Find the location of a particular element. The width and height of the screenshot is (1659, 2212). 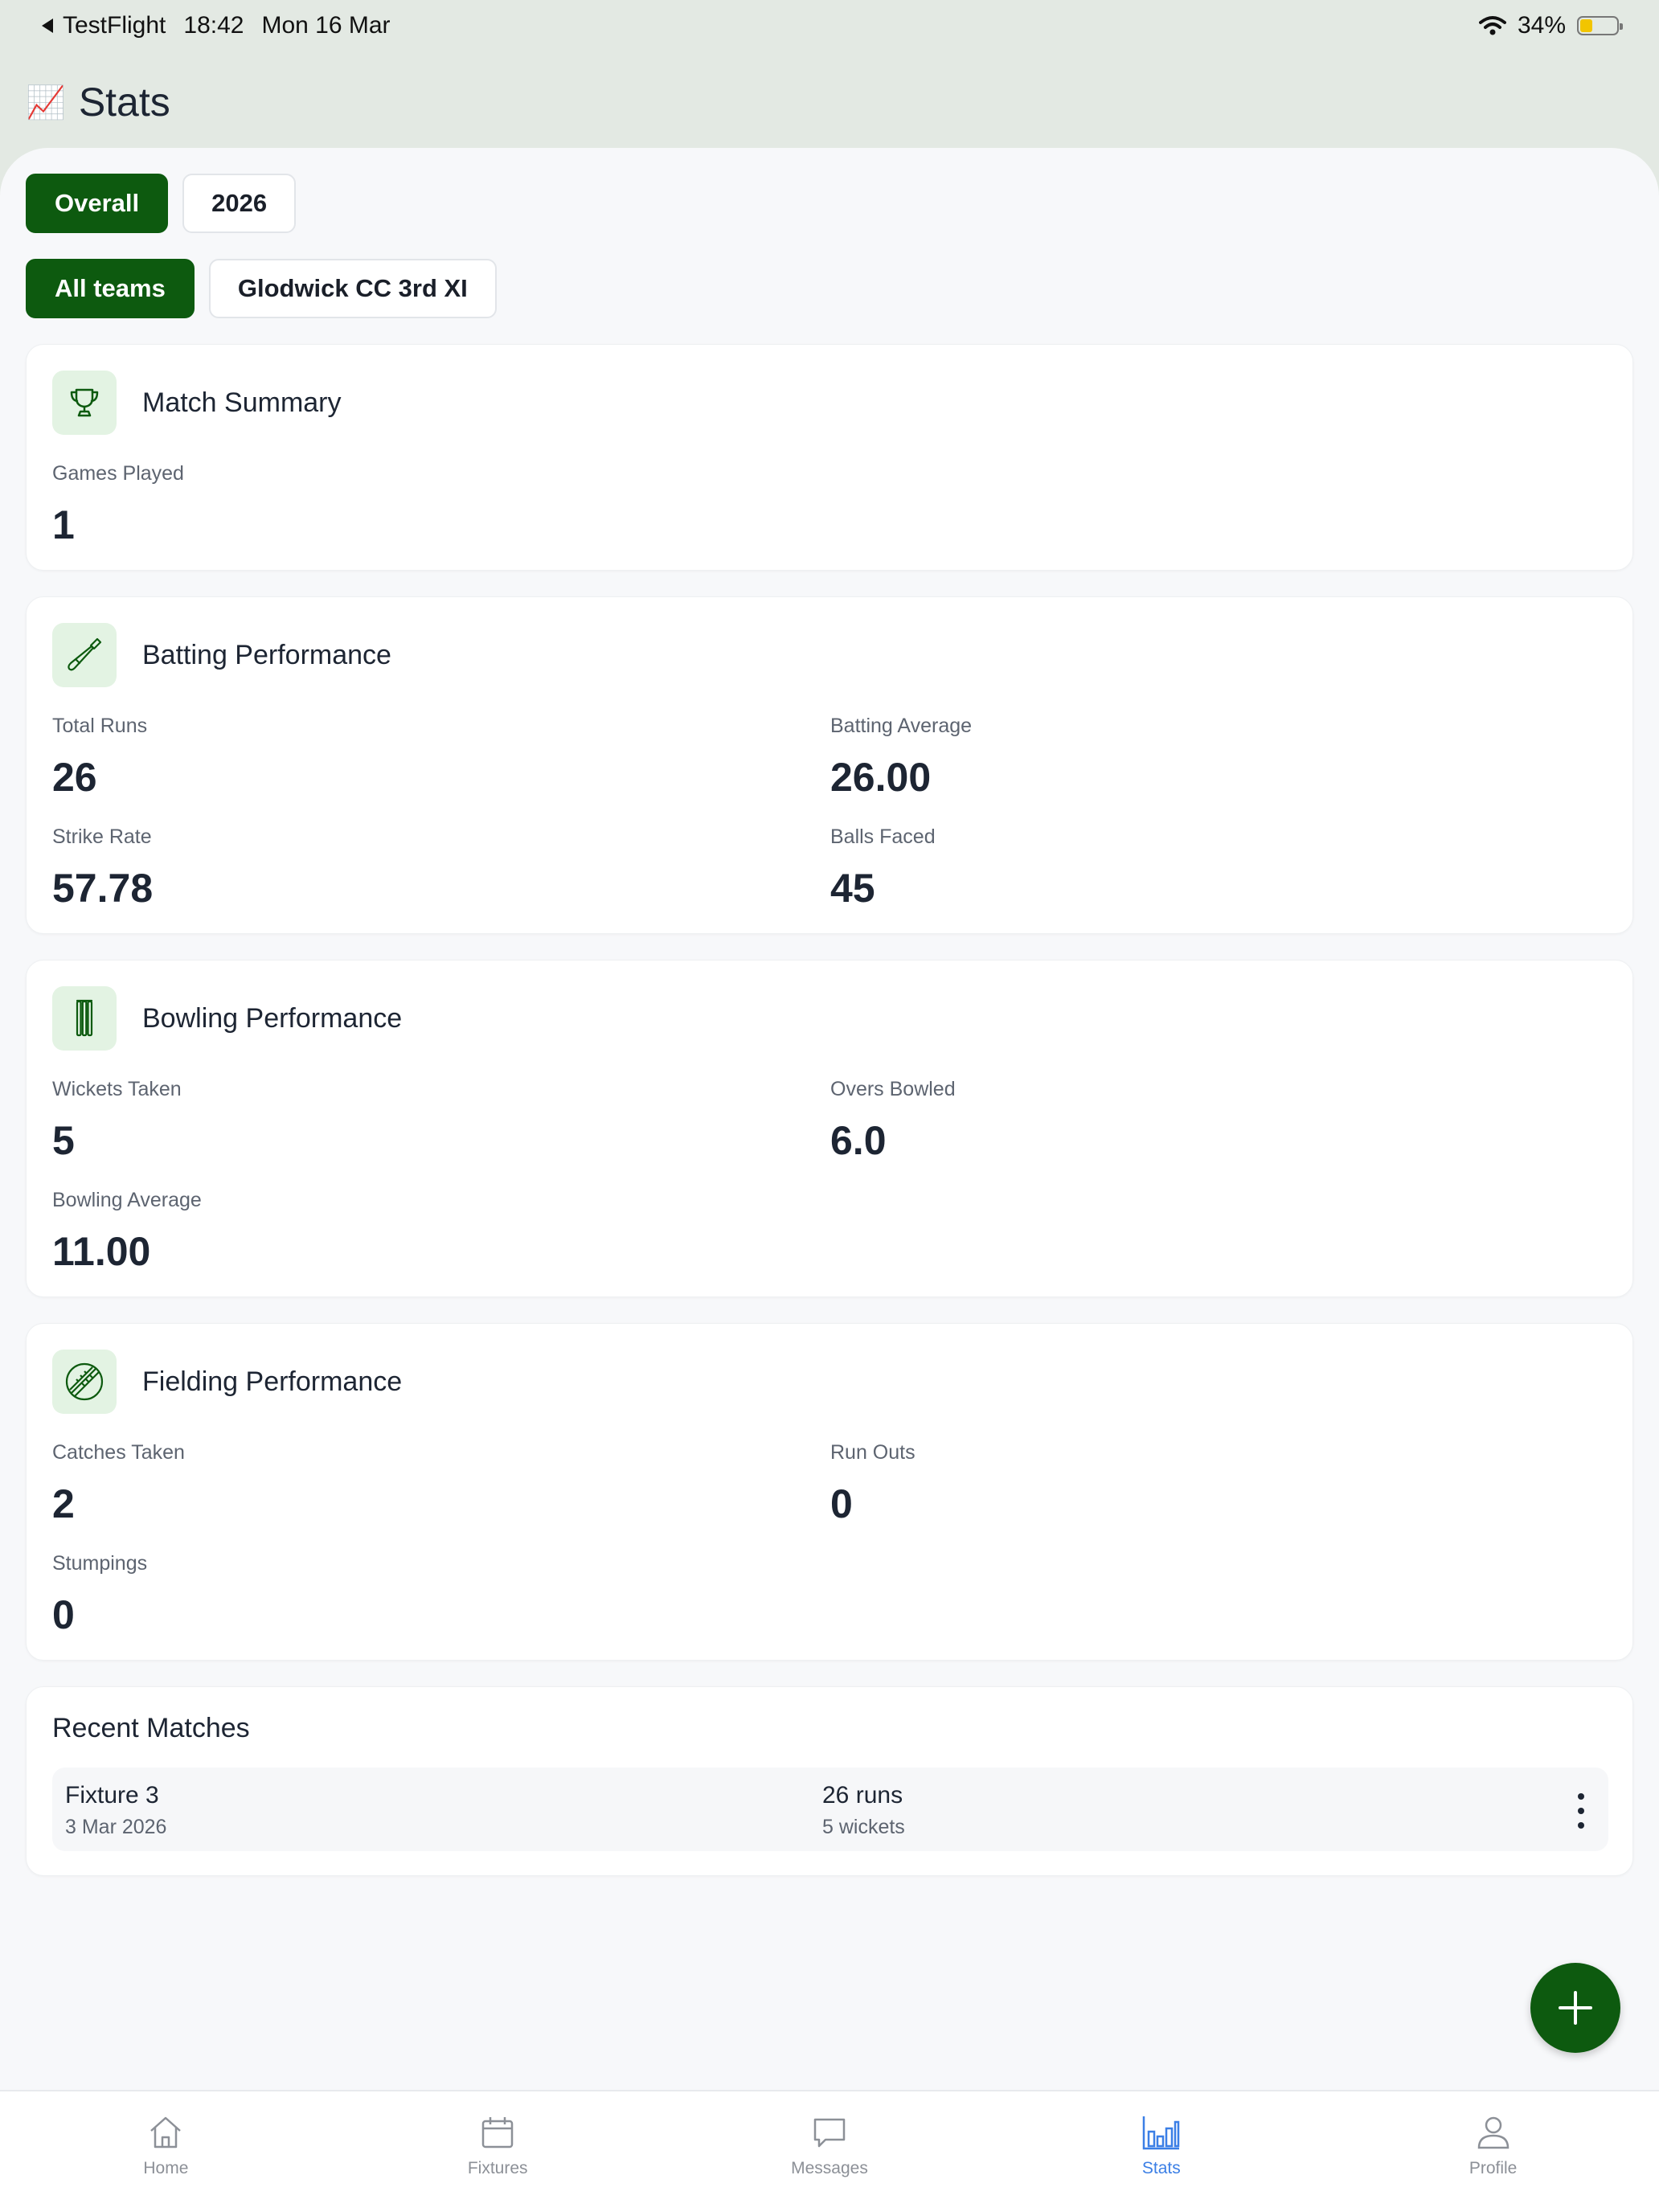

page-header: 📈 Stats is located at coordinates (98, 102).